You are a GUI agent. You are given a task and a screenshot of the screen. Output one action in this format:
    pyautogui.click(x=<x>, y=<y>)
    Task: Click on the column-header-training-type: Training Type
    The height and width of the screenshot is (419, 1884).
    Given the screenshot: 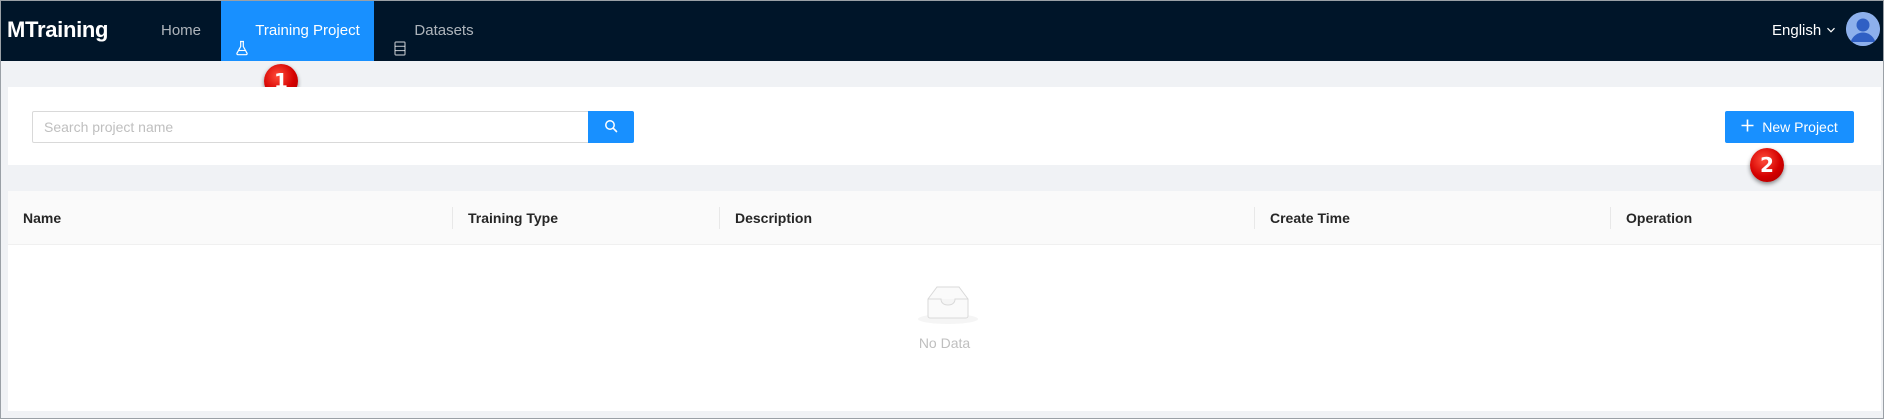 What is the action you would take?
    pyautogui.click(x=513, y=218)
    